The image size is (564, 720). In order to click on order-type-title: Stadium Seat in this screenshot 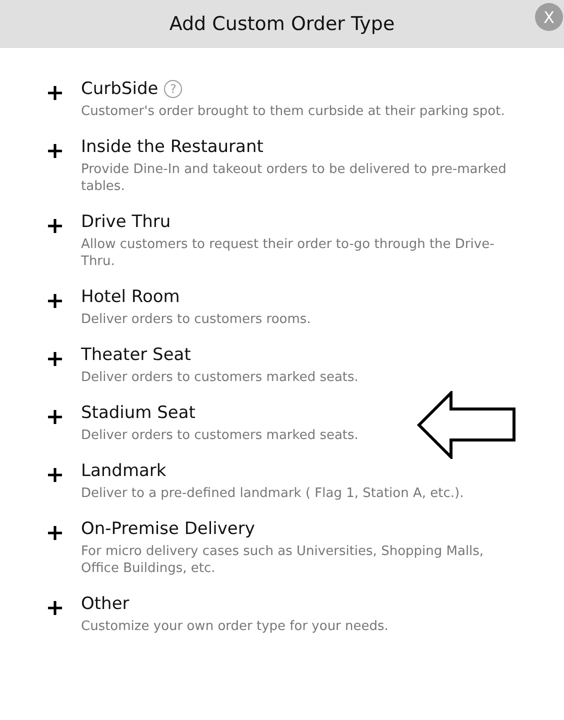, I will do `click(138, 413)`.